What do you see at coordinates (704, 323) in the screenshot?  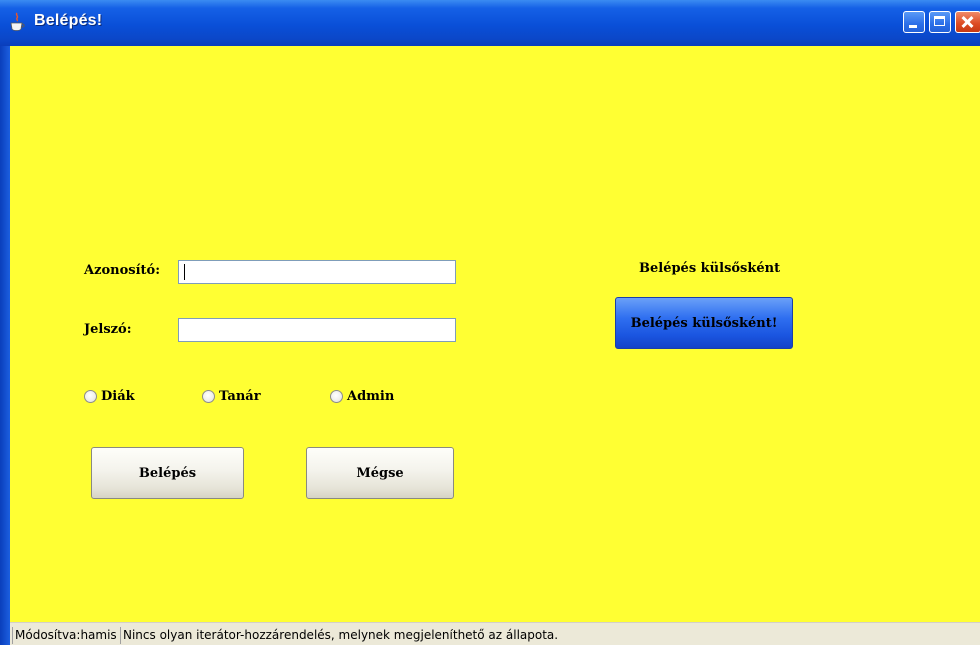 I see `external-login-button: Belépés külsősként!` at bounding box center [704, 323].